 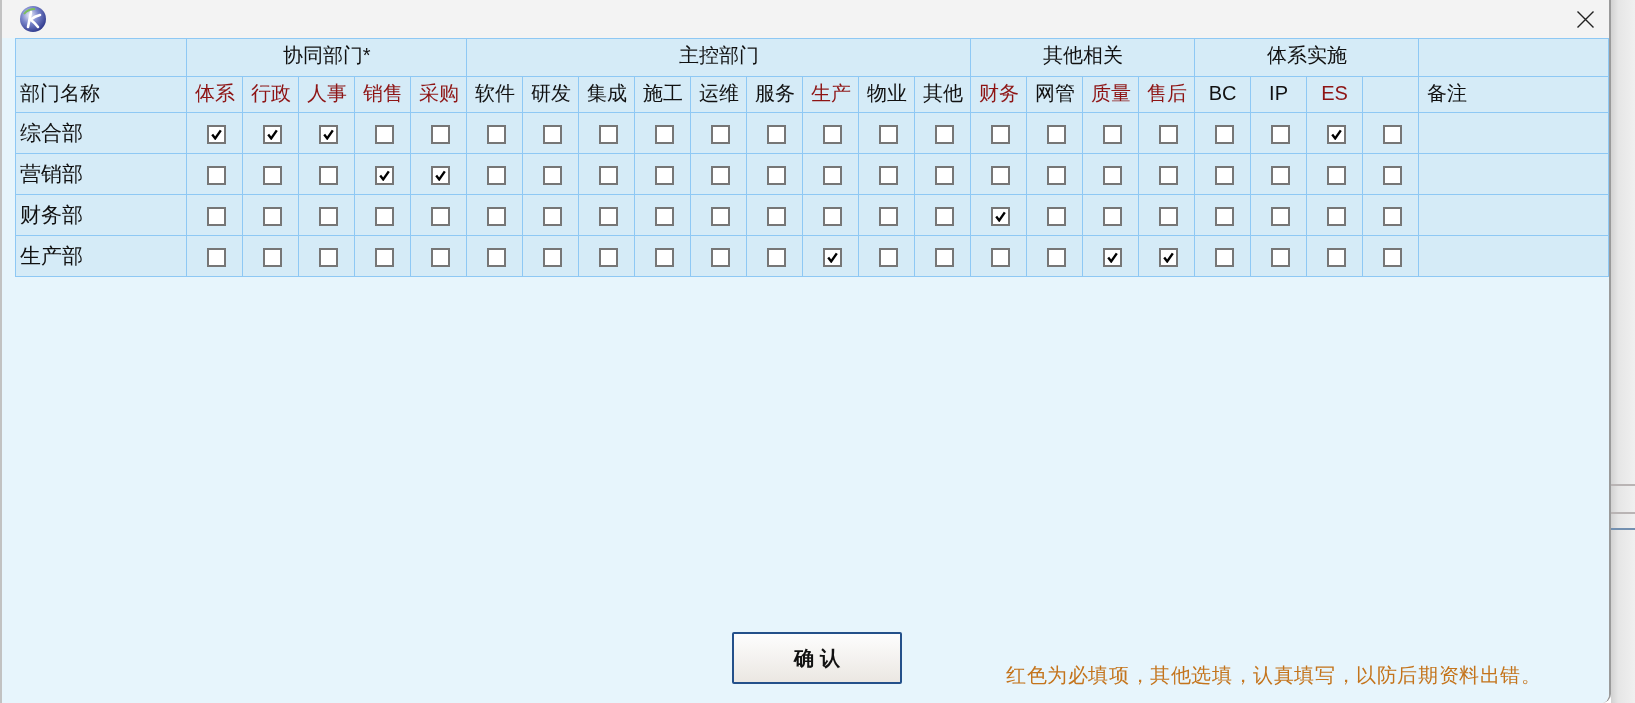 What do you see at coordinates (886, 94) in the screenshot?
I see `column-header: 物业` at bounding box center [886, 94].